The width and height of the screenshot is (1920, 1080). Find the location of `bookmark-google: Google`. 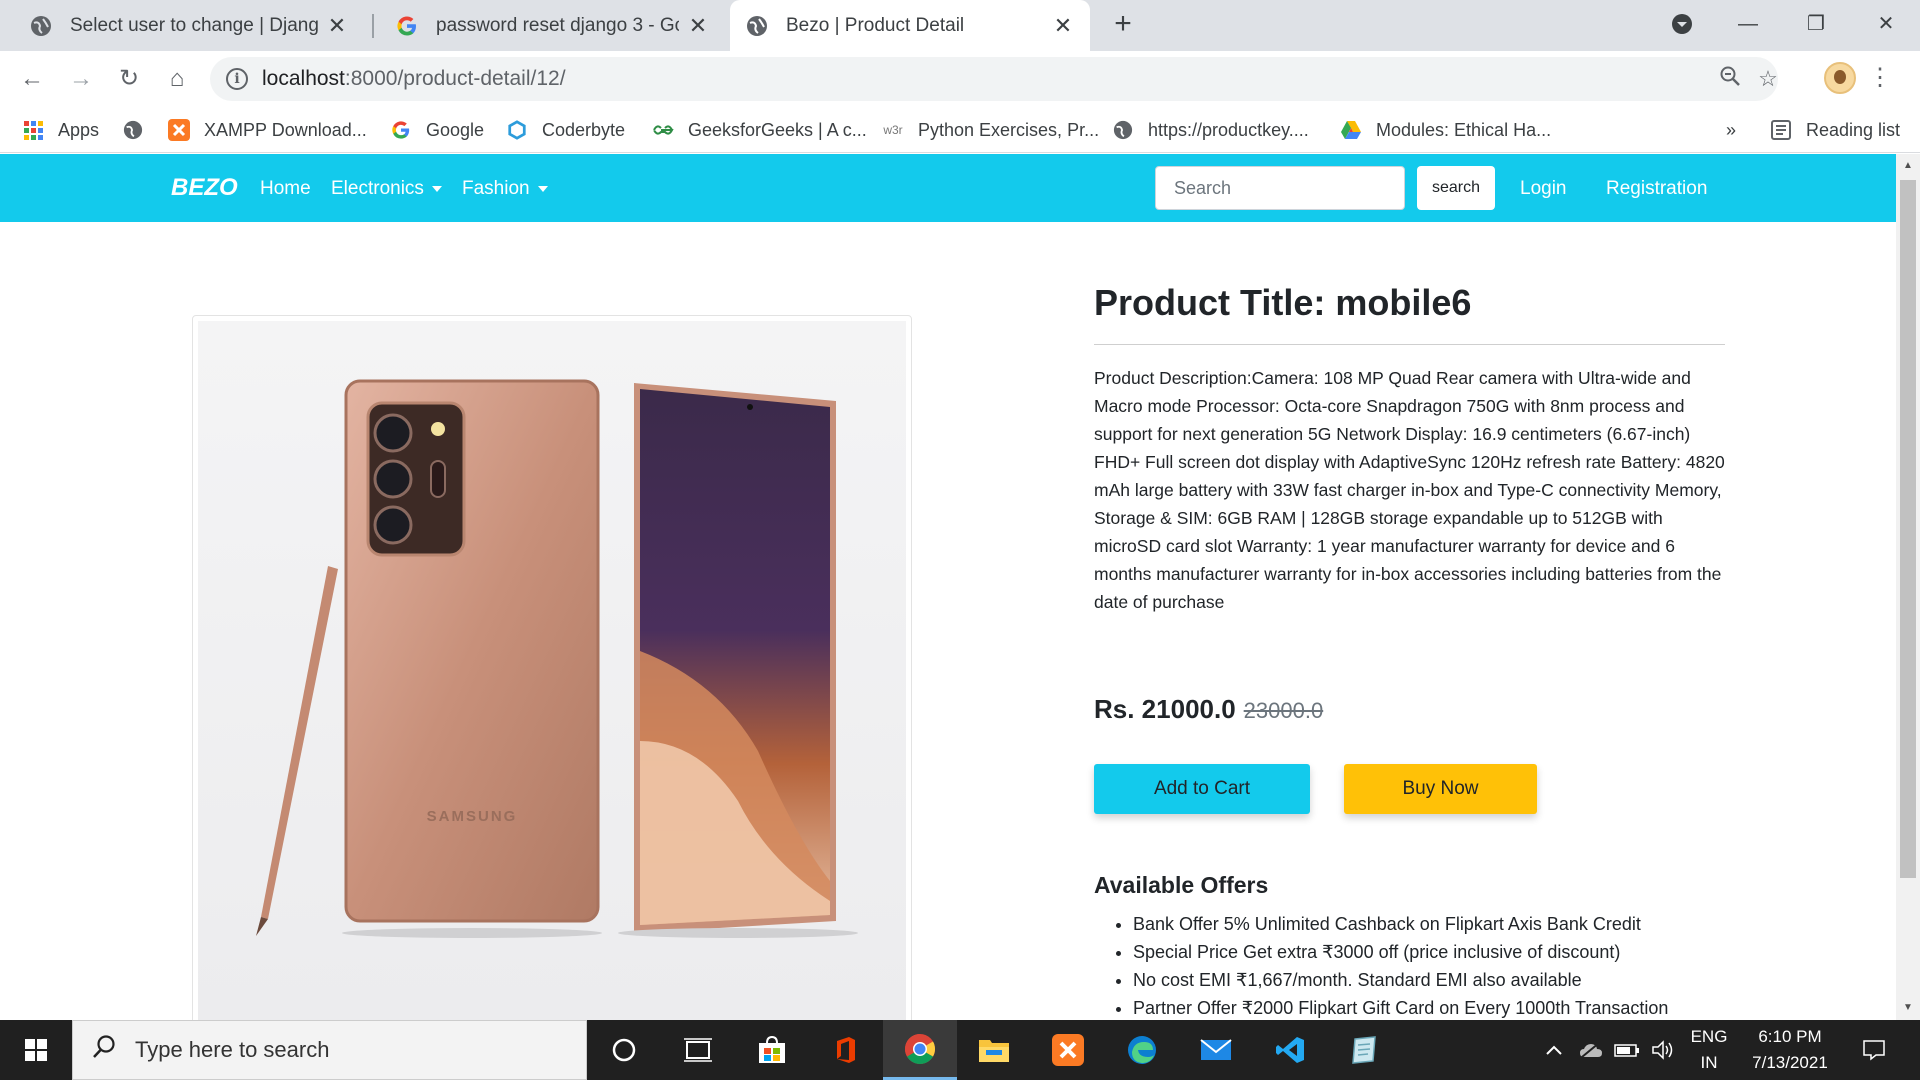

bookmark-google: Google is located at coordinates (437, 130).